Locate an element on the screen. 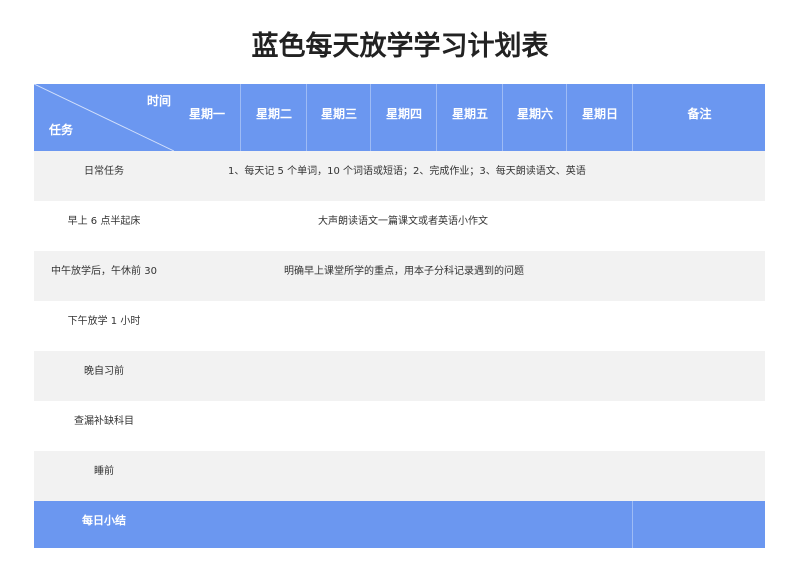 This screenshot has width=800, height=566. footer-divider is located at coordinates (632, 524).